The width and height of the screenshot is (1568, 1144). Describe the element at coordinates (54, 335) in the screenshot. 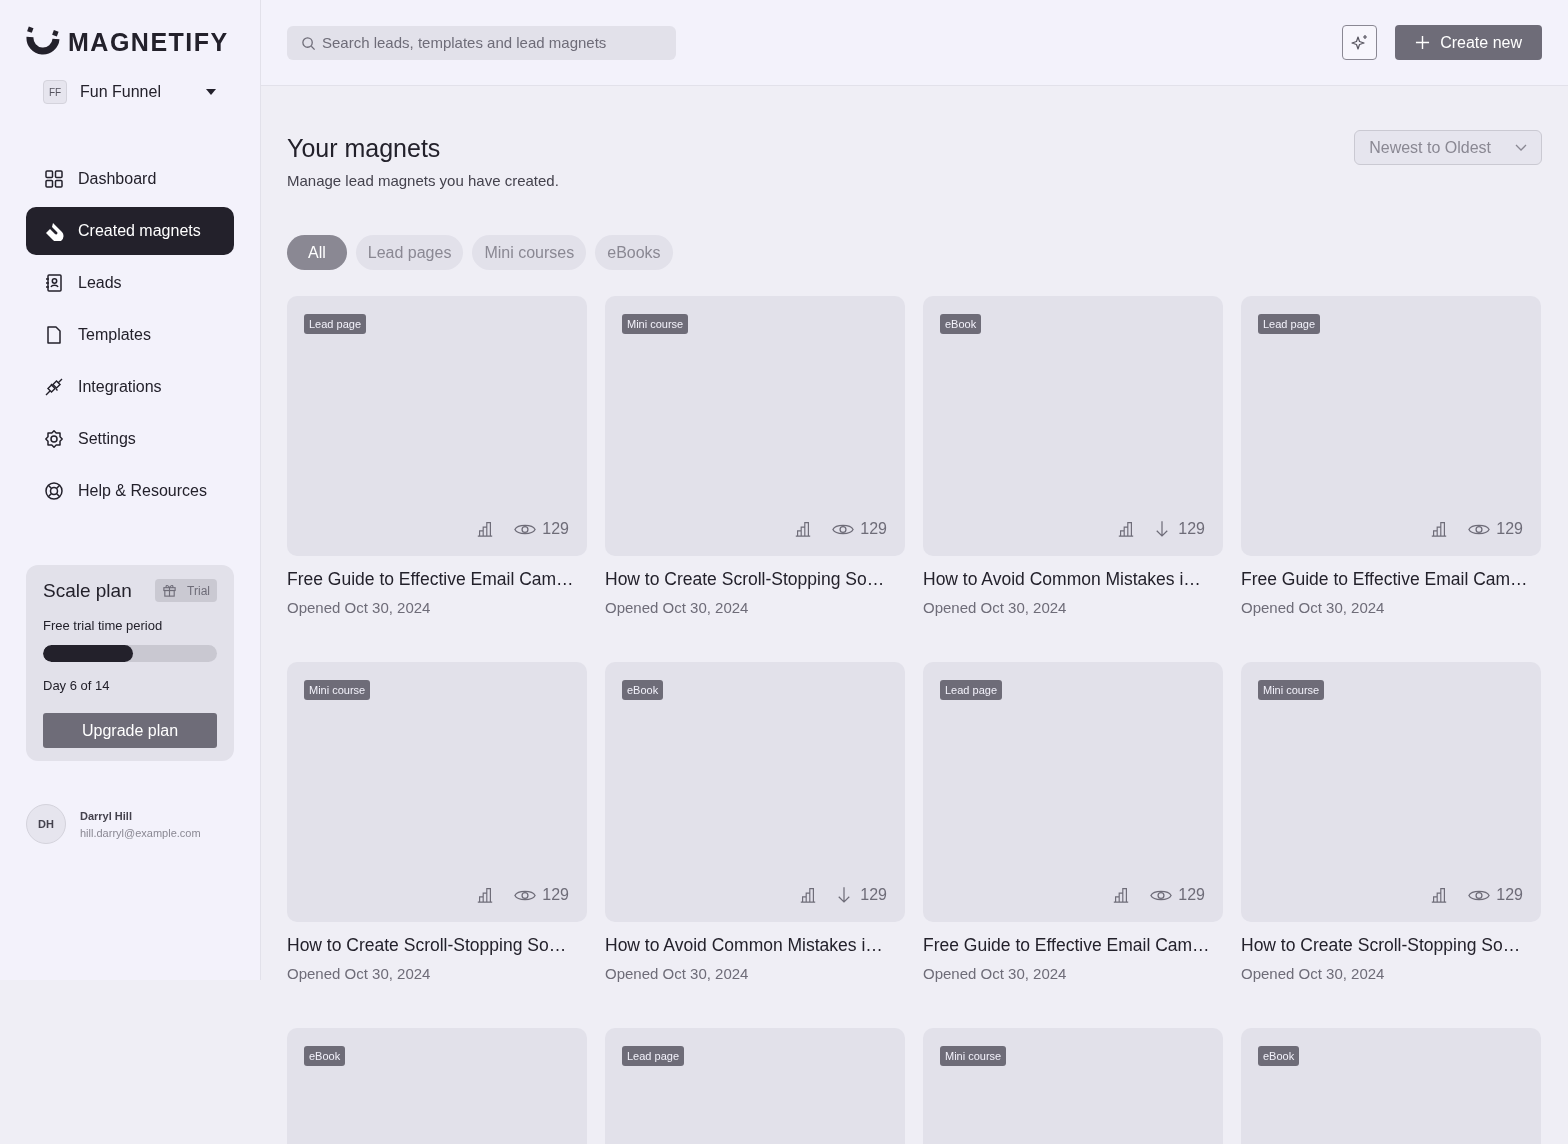

I see `document-icon` at that location.